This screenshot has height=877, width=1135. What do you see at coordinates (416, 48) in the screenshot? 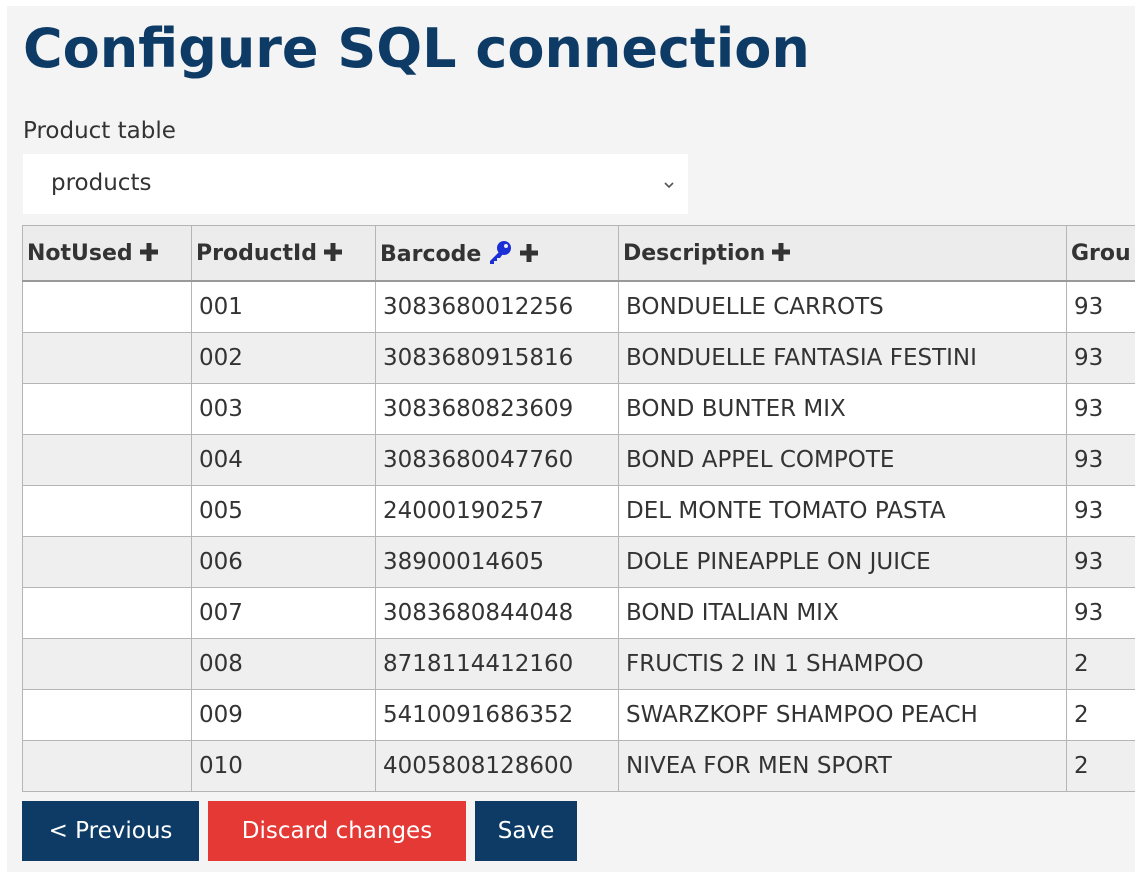
I see `page-title: Configure SQL connection` at bounding box center [416, 48].